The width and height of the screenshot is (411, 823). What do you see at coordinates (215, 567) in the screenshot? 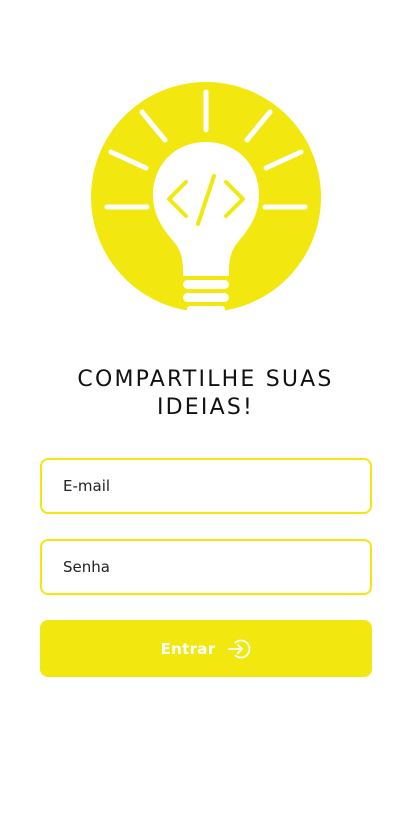
I see `password-input` at bounding box center [215, 567].